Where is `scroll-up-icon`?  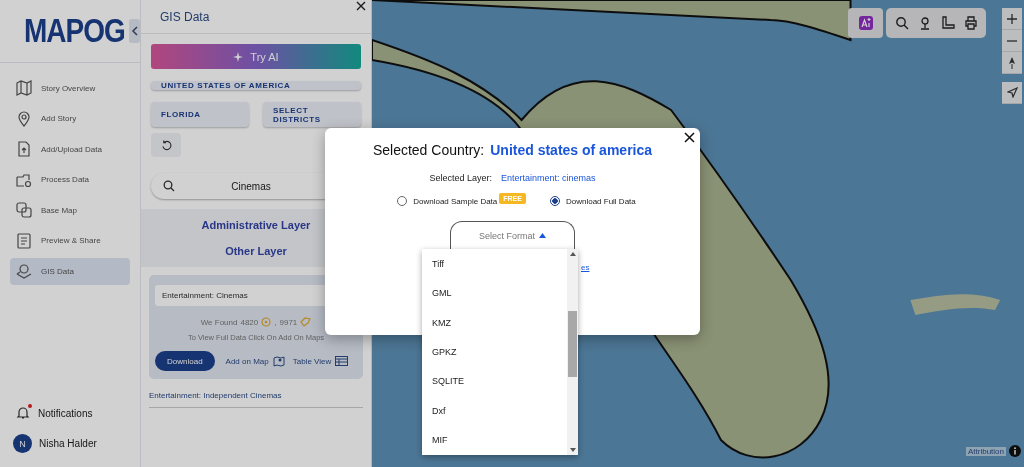 scroll-up-icon is located at coordinates (572, 254).